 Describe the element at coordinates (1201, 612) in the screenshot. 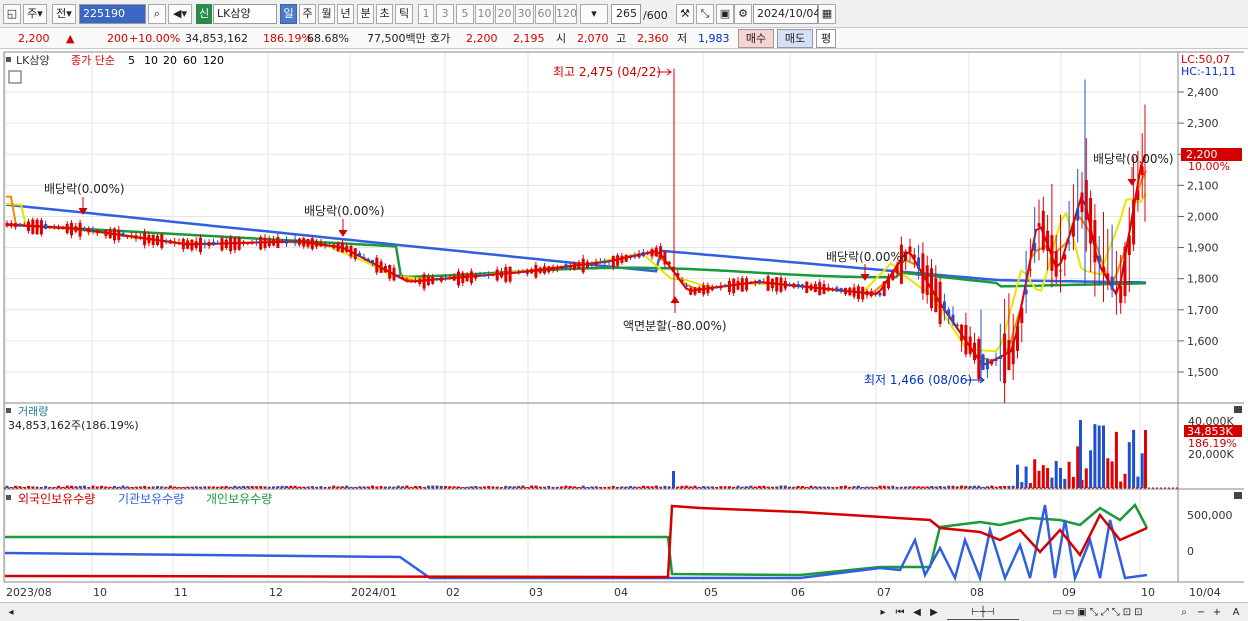

I see `zoom-out-icon: −` at that location.